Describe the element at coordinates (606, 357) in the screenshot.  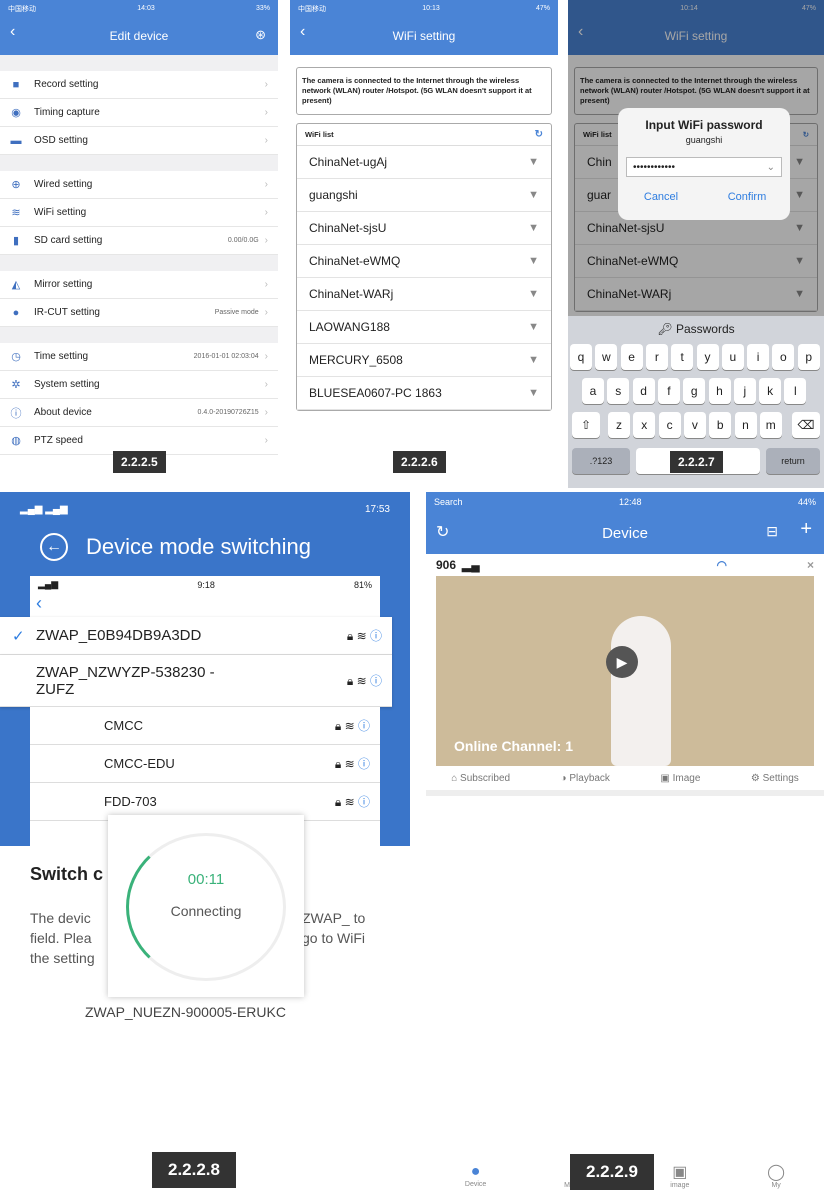
I see `key-w: w` at that location.